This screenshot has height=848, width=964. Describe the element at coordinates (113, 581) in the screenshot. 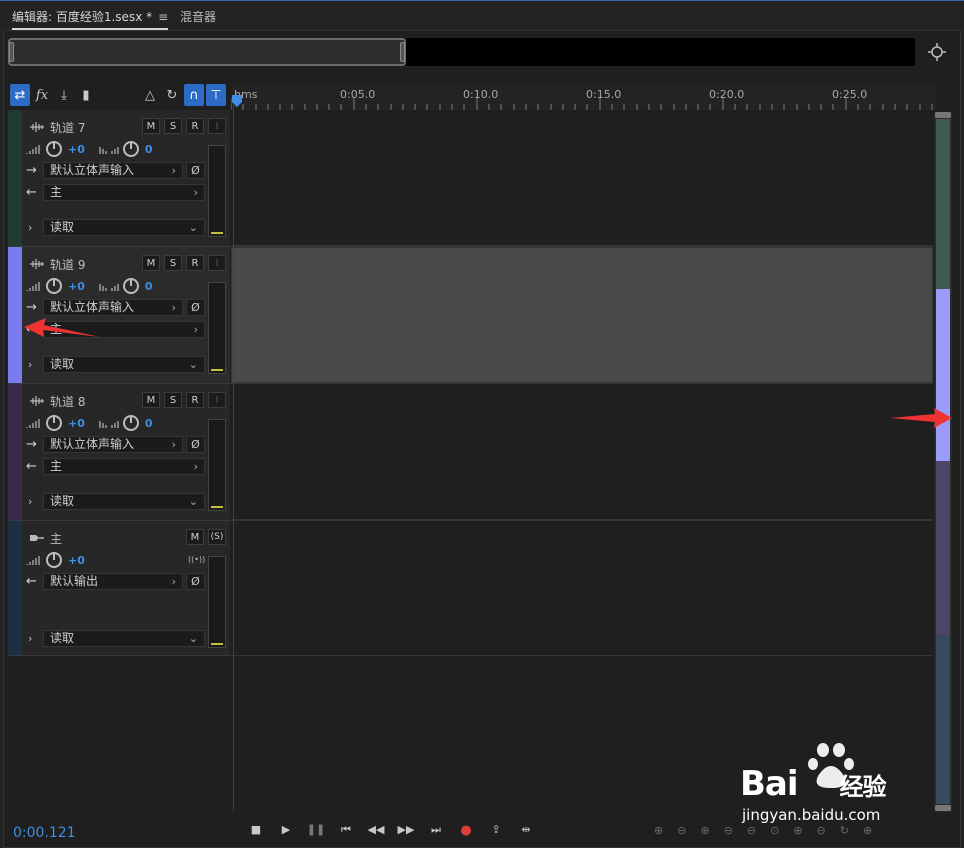

I see `master-output-select: 默认输出 ›` at that location.